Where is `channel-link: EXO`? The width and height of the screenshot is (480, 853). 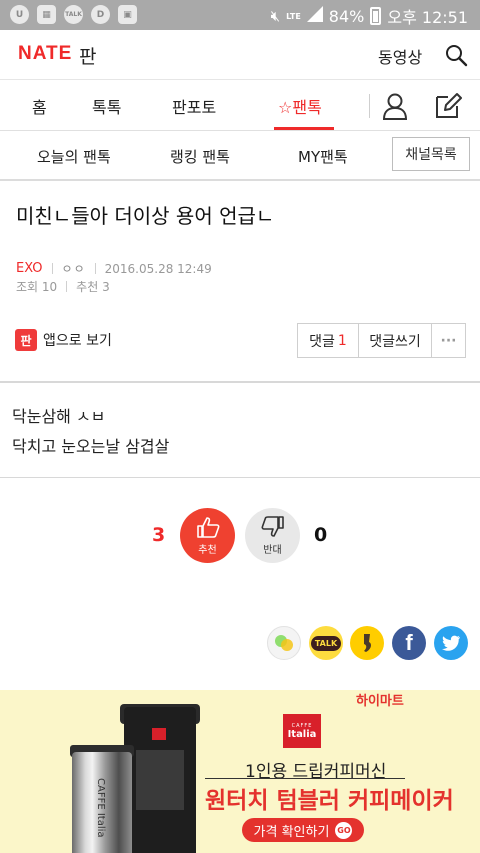
channel-link: EXO is located at coordinates (29, 268).